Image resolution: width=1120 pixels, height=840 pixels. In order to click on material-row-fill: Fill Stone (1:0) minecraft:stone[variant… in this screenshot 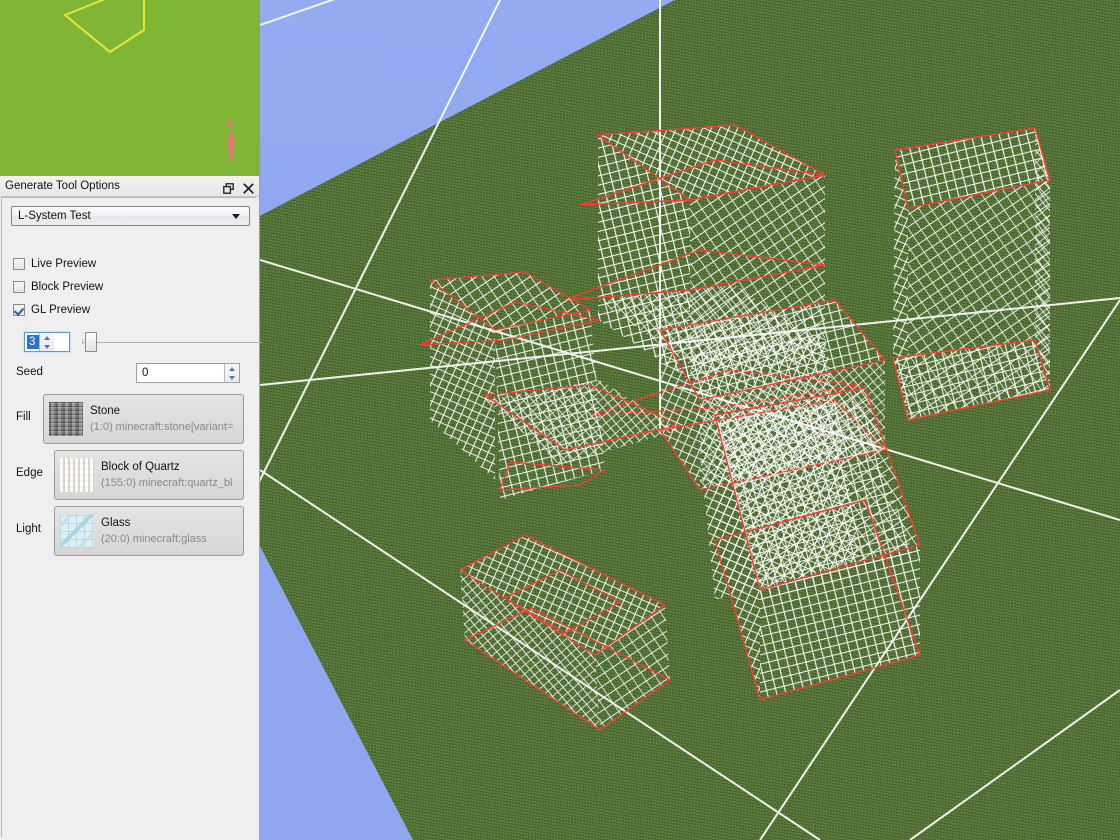, I will do `click(130, 419)`.